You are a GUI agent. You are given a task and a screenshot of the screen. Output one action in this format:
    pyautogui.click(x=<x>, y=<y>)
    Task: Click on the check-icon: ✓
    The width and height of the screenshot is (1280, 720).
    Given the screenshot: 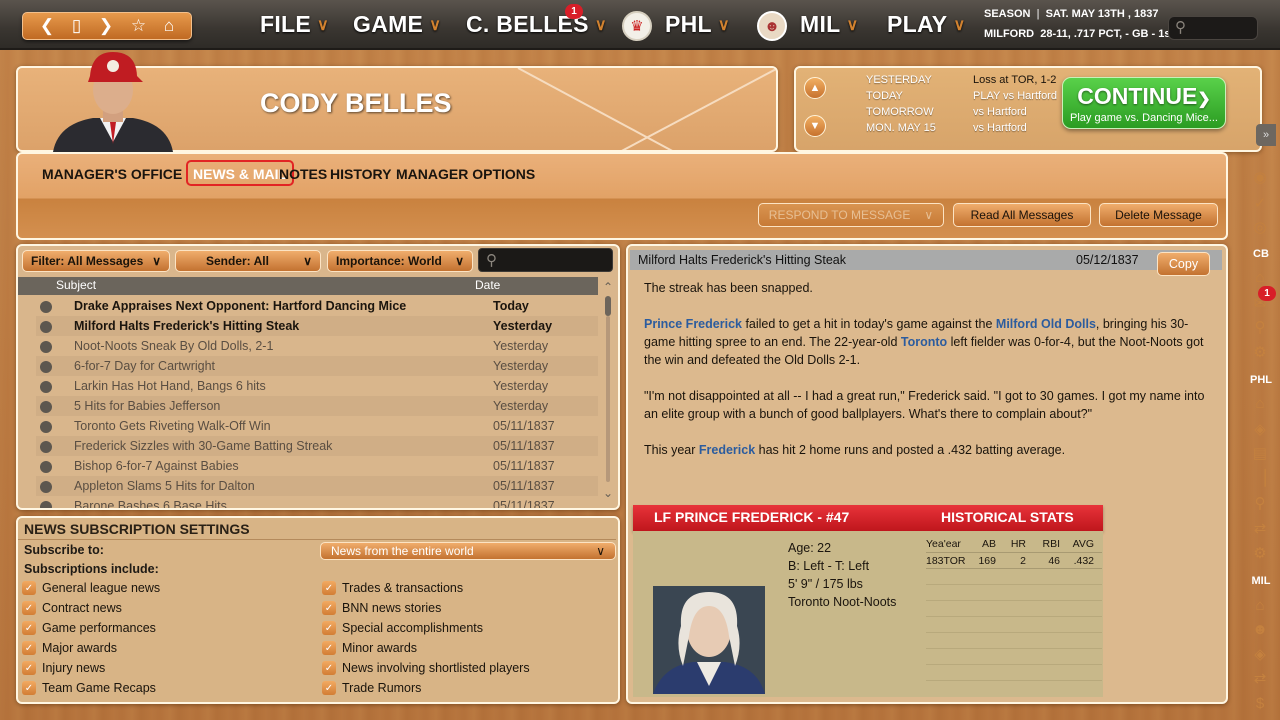 What is the action you would take?
    pyautogui.click(x=1260, y=204)
    